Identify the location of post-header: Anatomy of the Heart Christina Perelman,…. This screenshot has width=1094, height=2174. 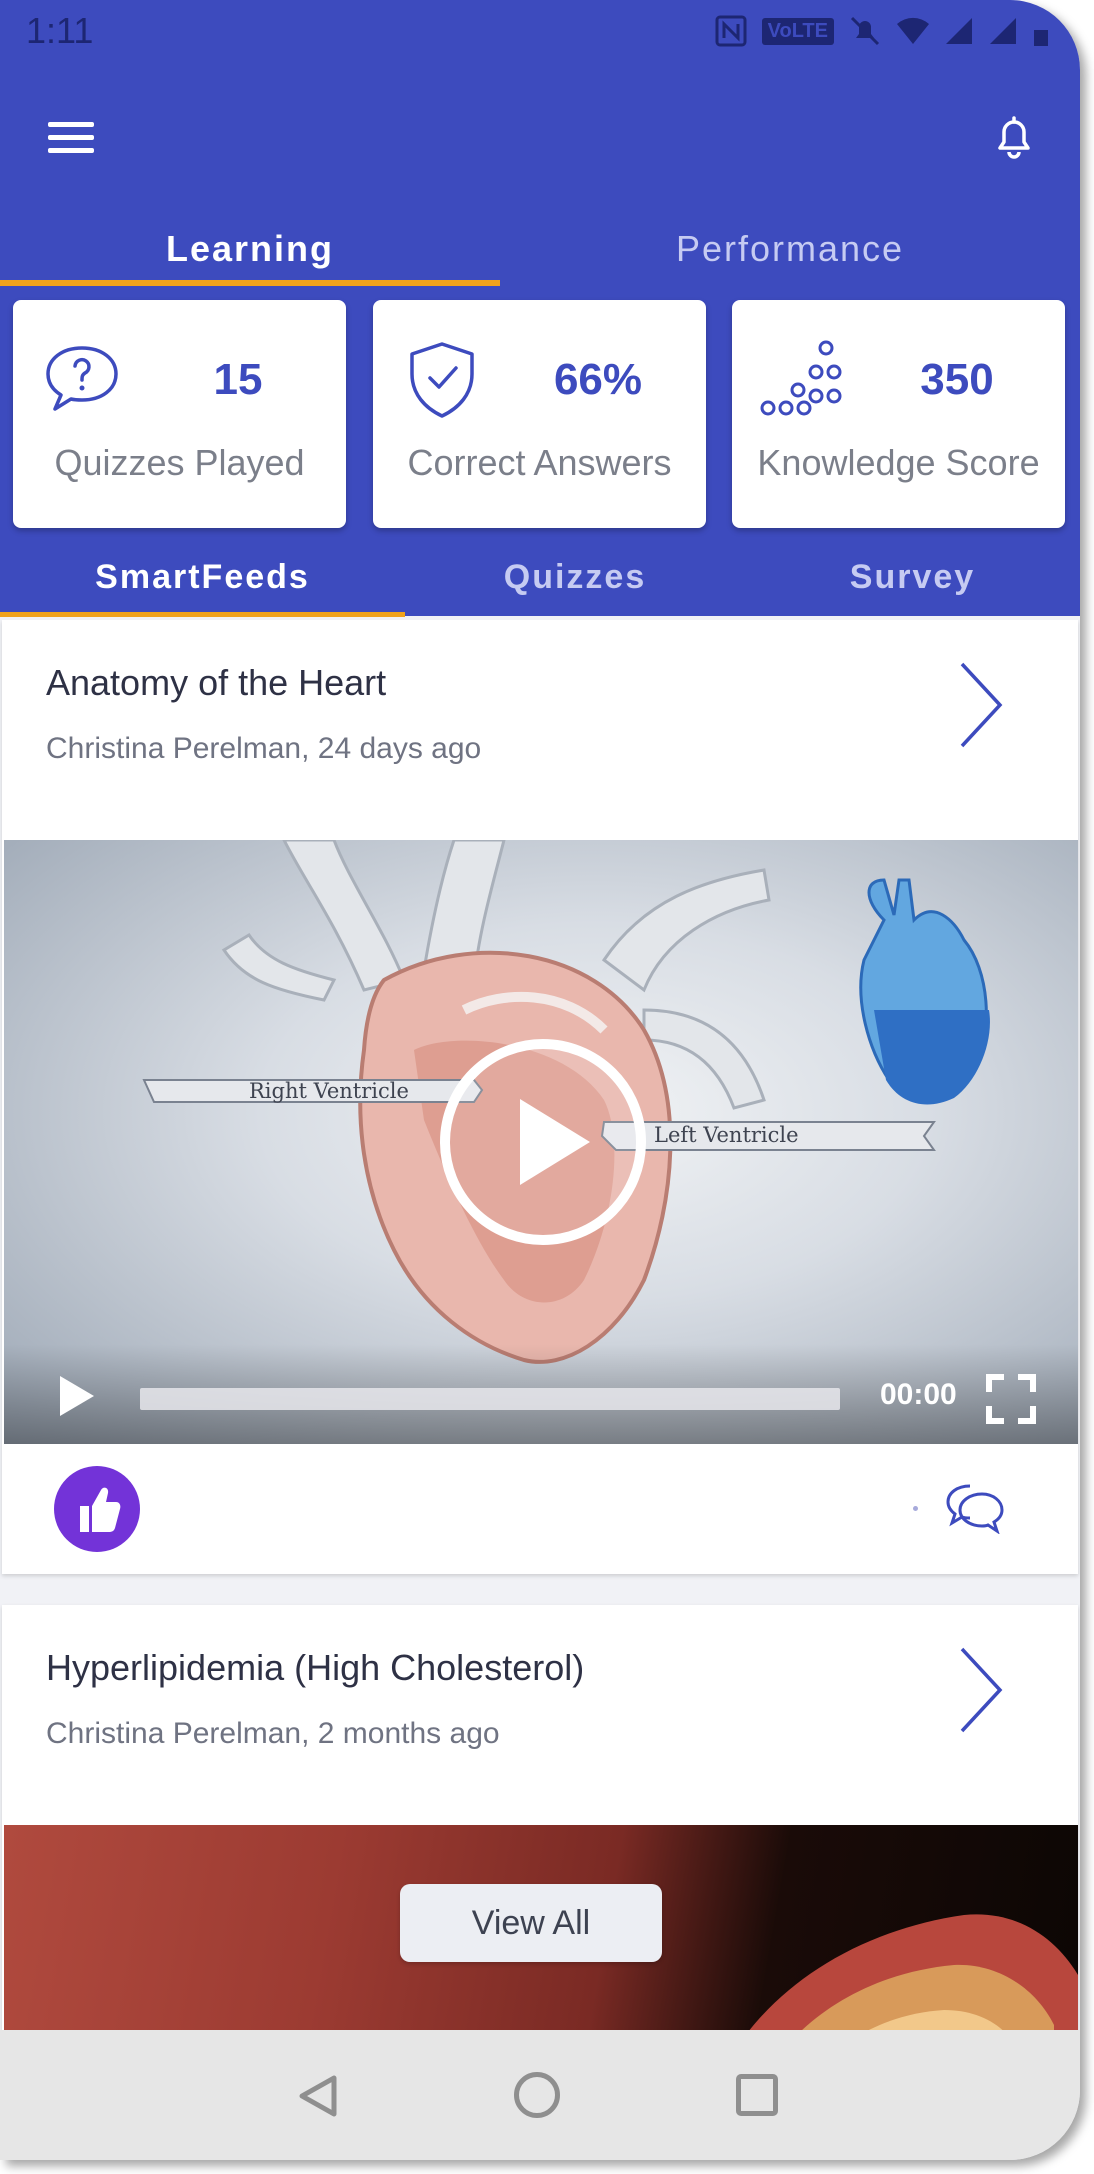
(540, 730).